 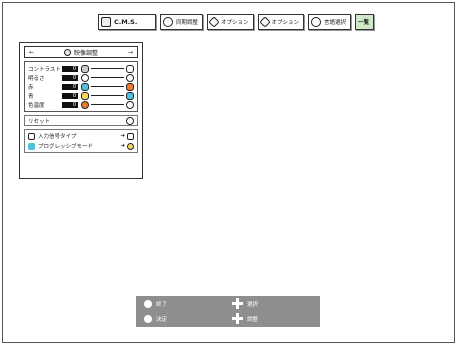 I want to click on tab-option-2: オプション, so click(x=281, y=22).